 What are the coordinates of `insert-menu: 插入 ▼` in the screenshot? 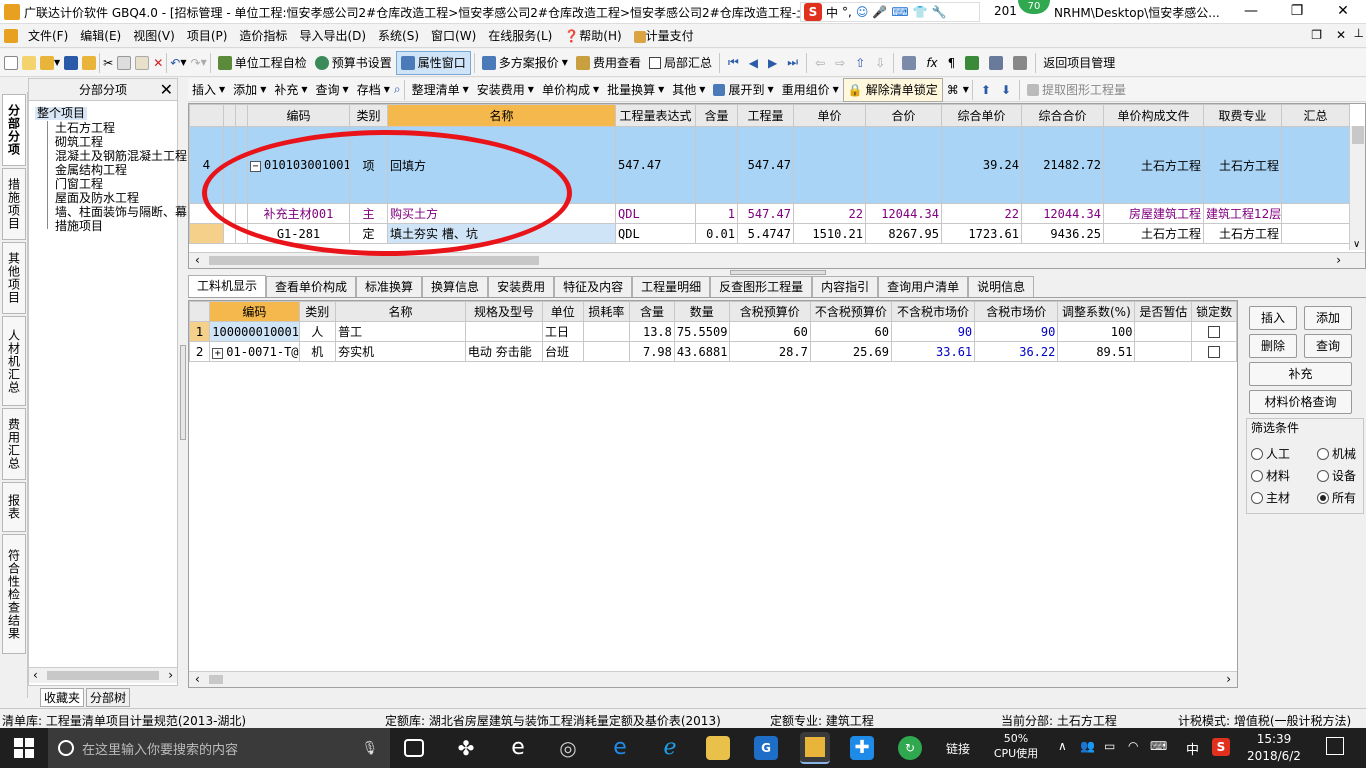 It's located at (208, 90).